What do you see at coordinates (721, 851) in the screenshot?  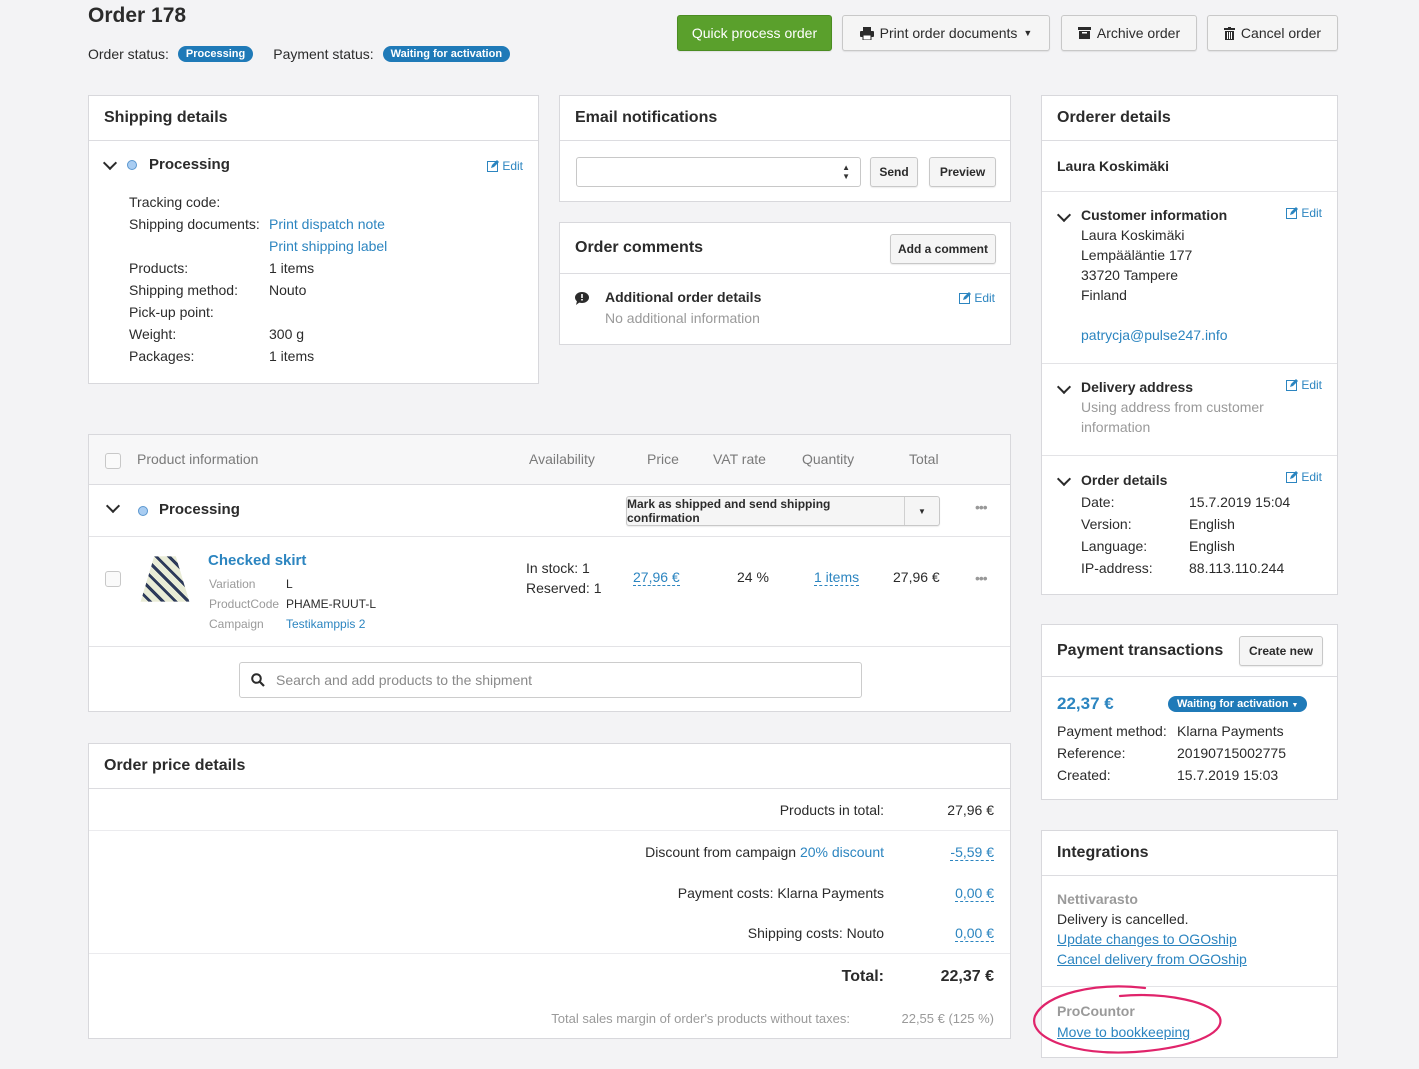 I see `price-row-label: Discount from campaign` at bounding box center [721, 851].